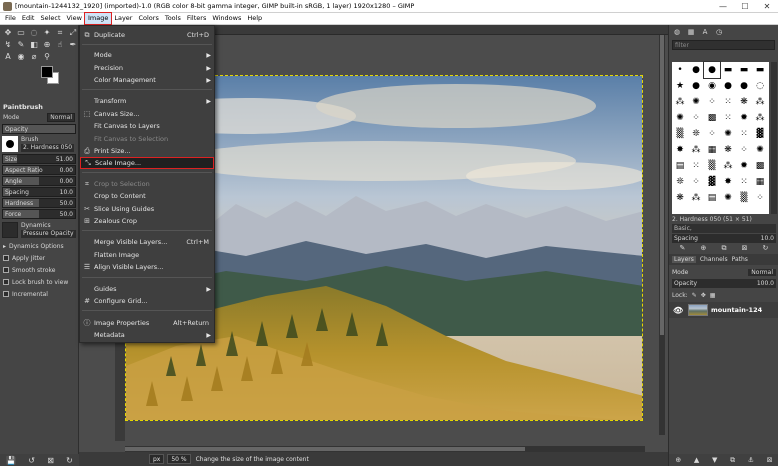 The width and height of the screenshot is (778, 466). Describe the element at coordinates (696, 86) in the screenshot. I see `brush-cell: ●` at that location.